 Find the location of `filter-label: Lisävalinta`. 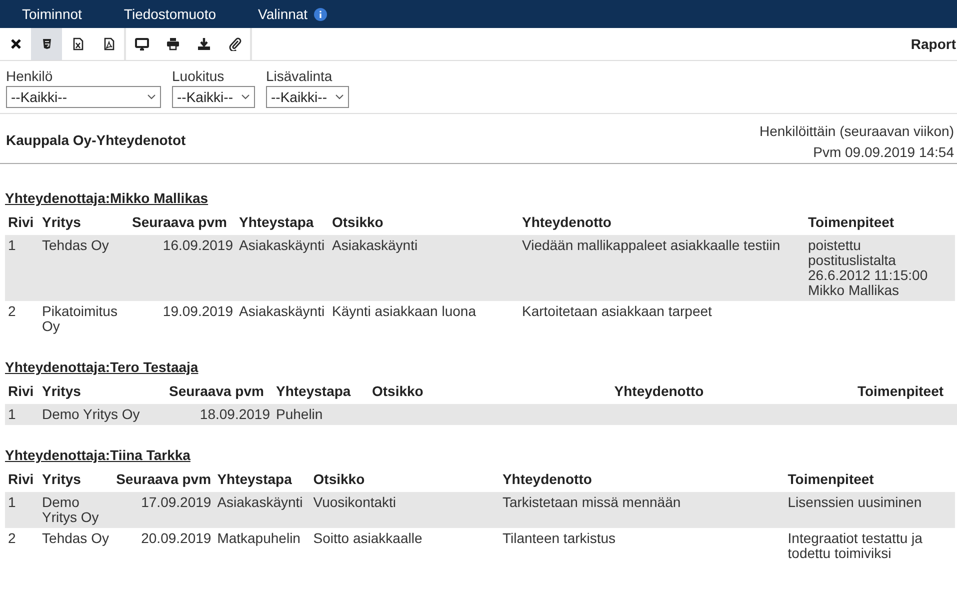

filter-label: Lisävalinta is located at coordinates (300, 76).